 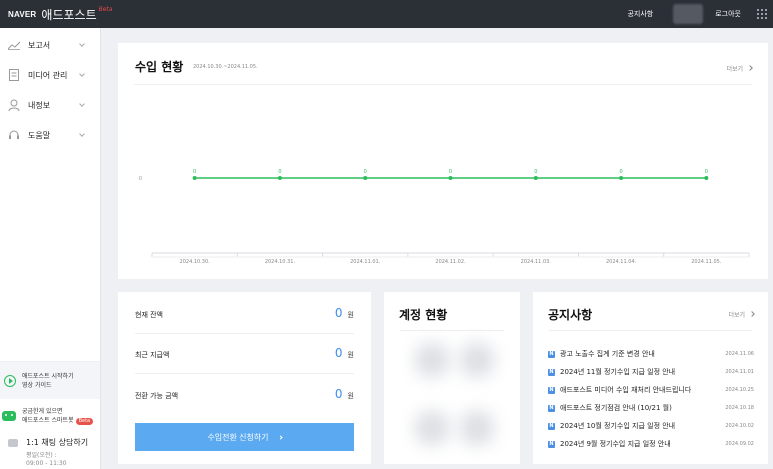 I want to click on notice-item: N 2024년 9월 정기수입 지급 일정 안내 2024.09.02, so click(x=651, y=444).